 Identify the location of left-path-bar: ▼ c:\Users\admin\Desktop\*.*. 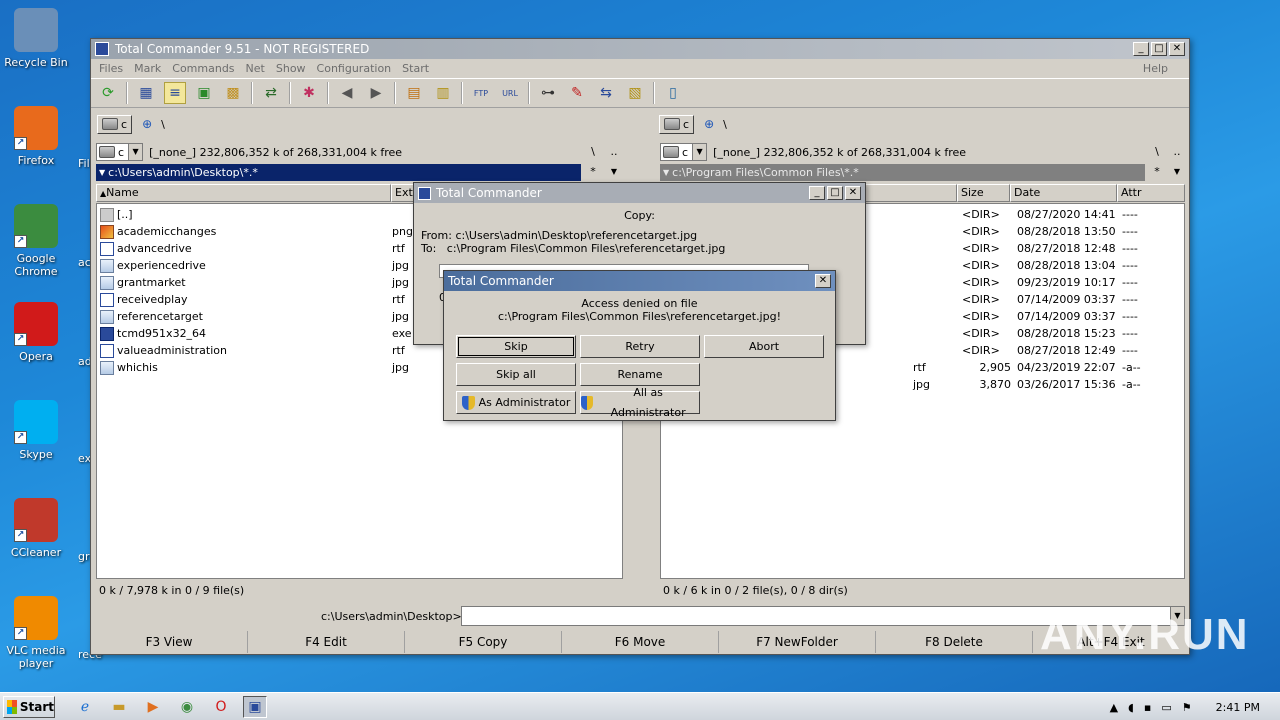
(338, 172).